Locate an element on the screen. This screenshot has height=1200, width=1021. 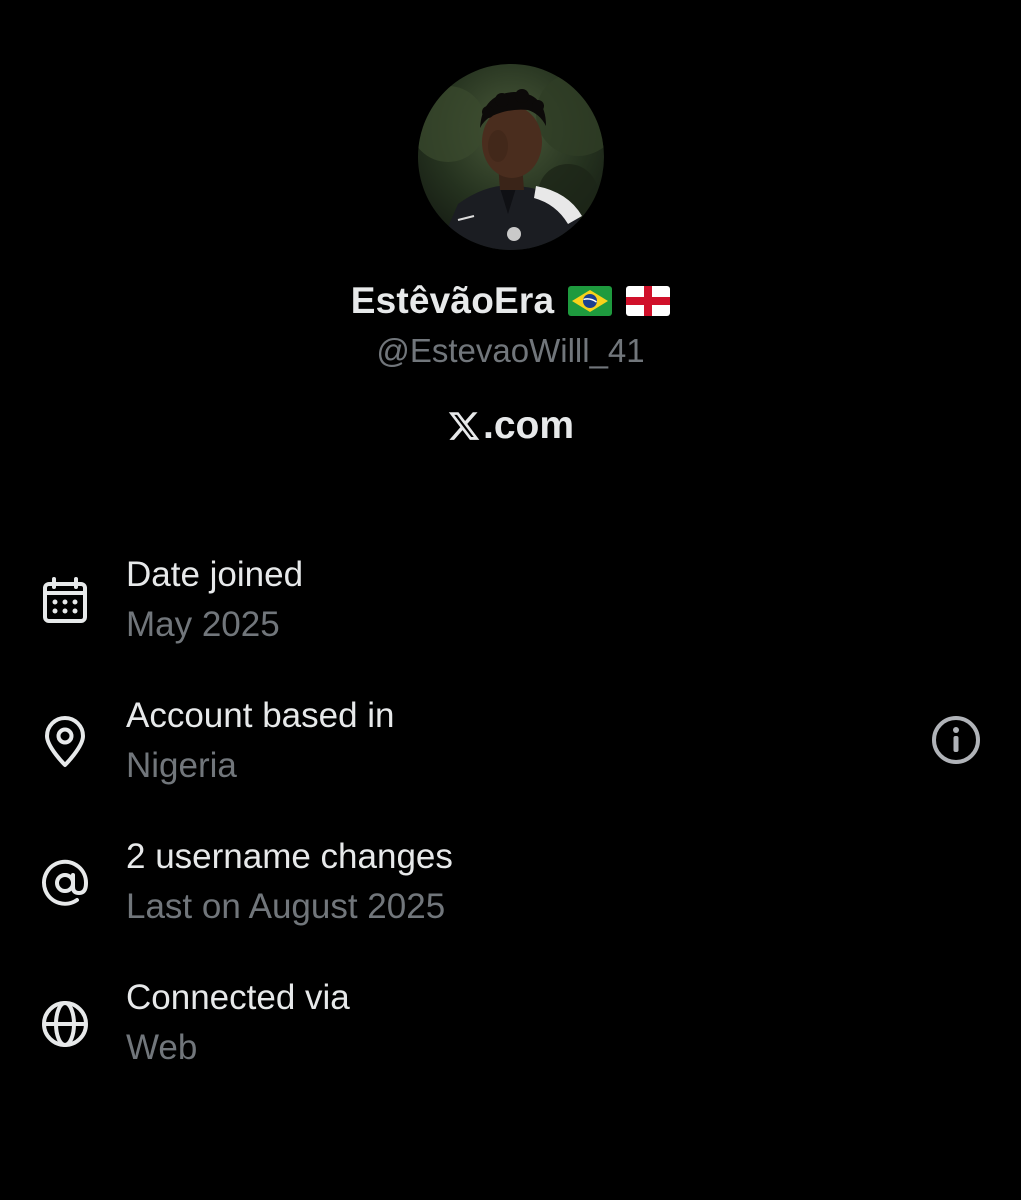
info-row-username-changes: 2 username changes Last on August 2025 is located at coordinates (510, 900).